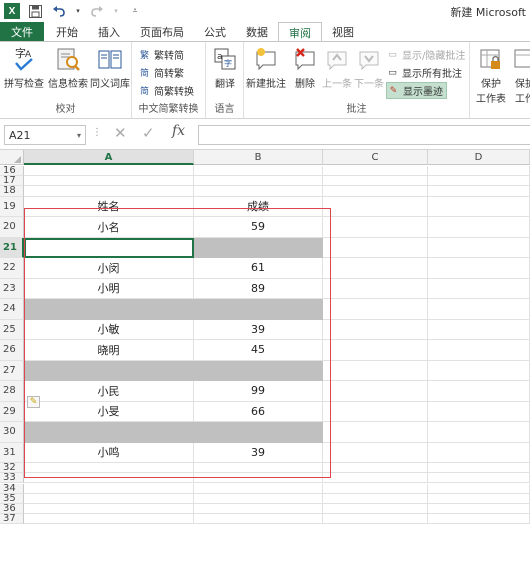 The image size is (530, 577). I want to click on excel-icon: X, so click(12, 11).